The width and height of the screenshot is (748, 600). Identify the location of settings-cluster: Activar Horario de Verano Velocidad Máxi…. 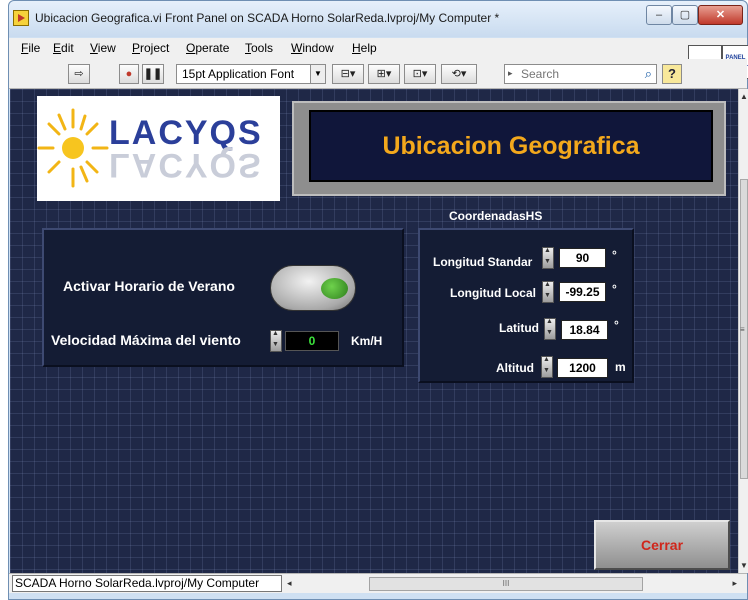
(223, 297).